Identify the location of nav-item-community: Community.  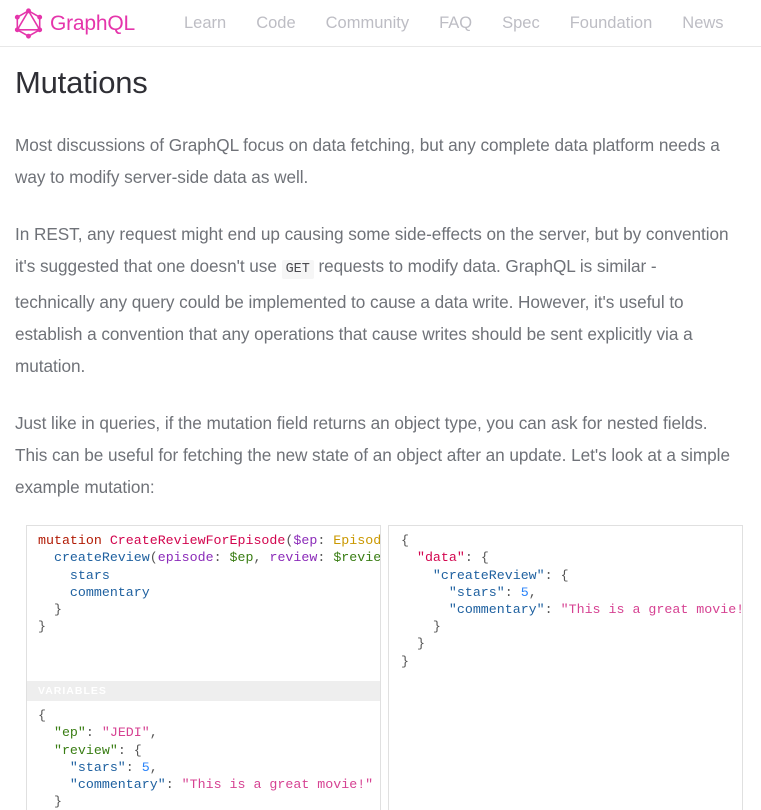
(367, 23).